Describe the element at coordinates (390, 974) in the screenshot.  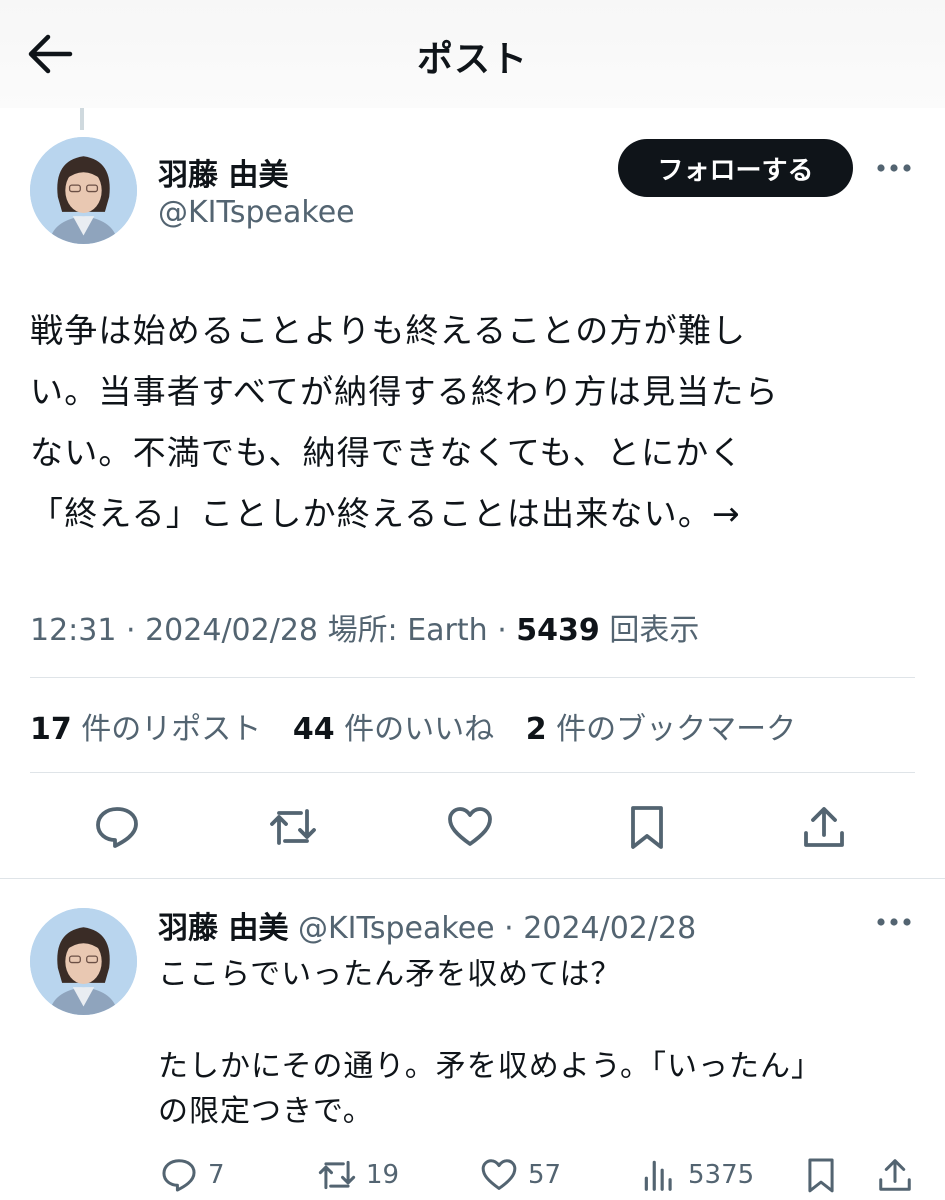
I see `reply-text-line: ここらでいったん矛を収めては？` at that location.